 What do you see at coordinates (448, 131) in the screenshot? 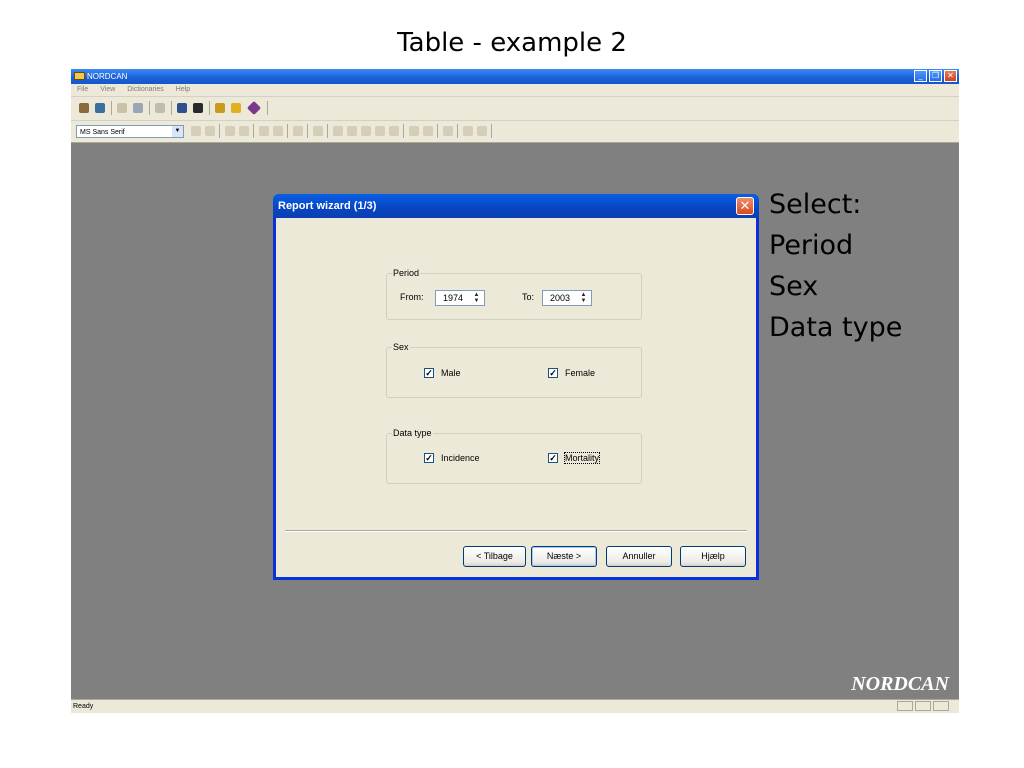
I see `chart-icon` at bounding box center [448, 131].